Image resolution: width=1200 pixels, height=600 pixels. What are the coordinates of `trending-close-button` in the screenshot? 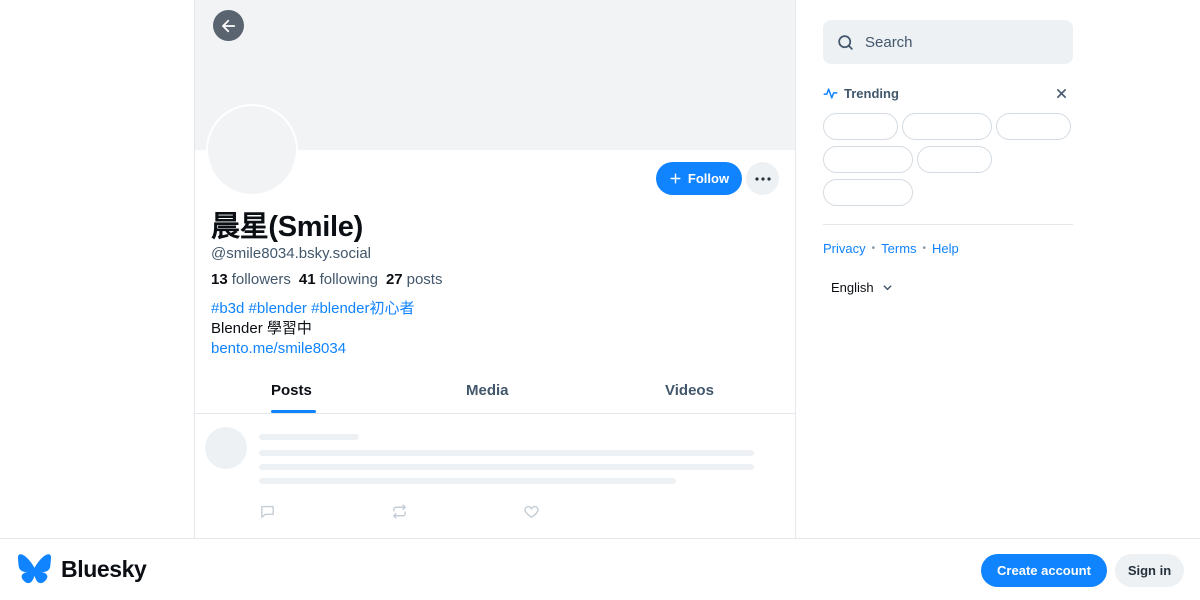 It's located at (1061, 93).